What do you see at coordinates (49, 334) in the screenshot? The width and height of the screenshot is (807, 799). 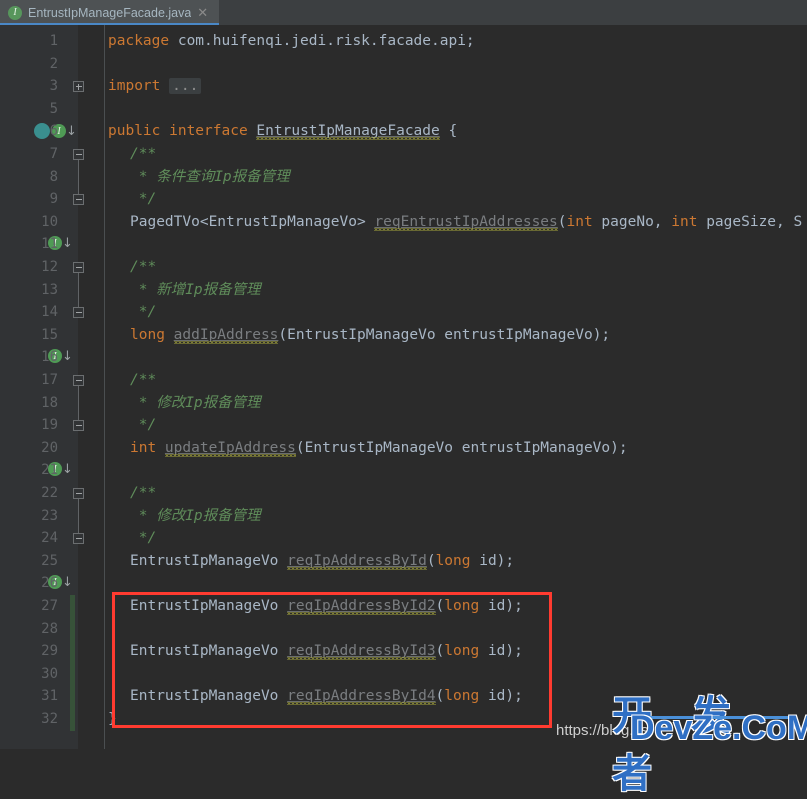 I see `line-number: 15` at bounding box center [49, 334].